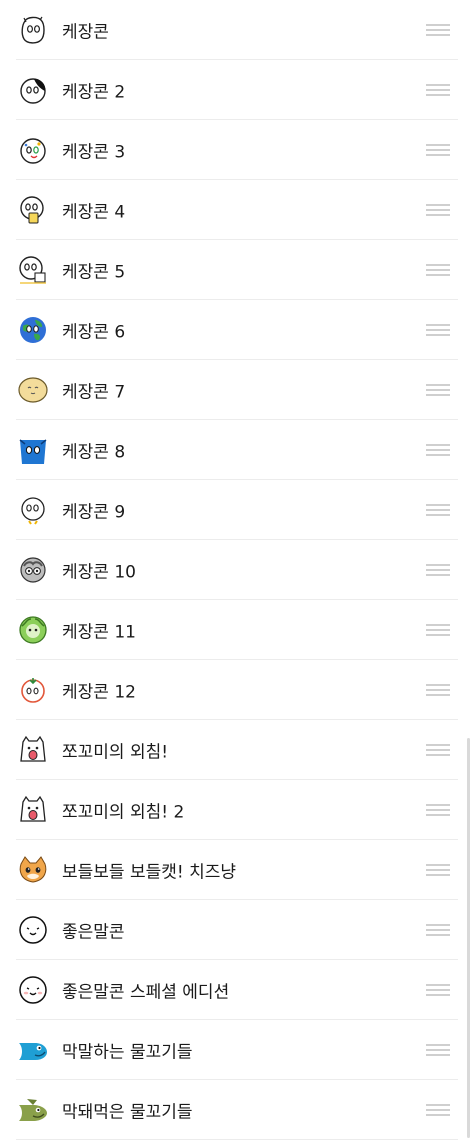  Describe the element at coordinates (94, 272) in the screenshot. I see `list-item-label: 케장콘 5` at that location.